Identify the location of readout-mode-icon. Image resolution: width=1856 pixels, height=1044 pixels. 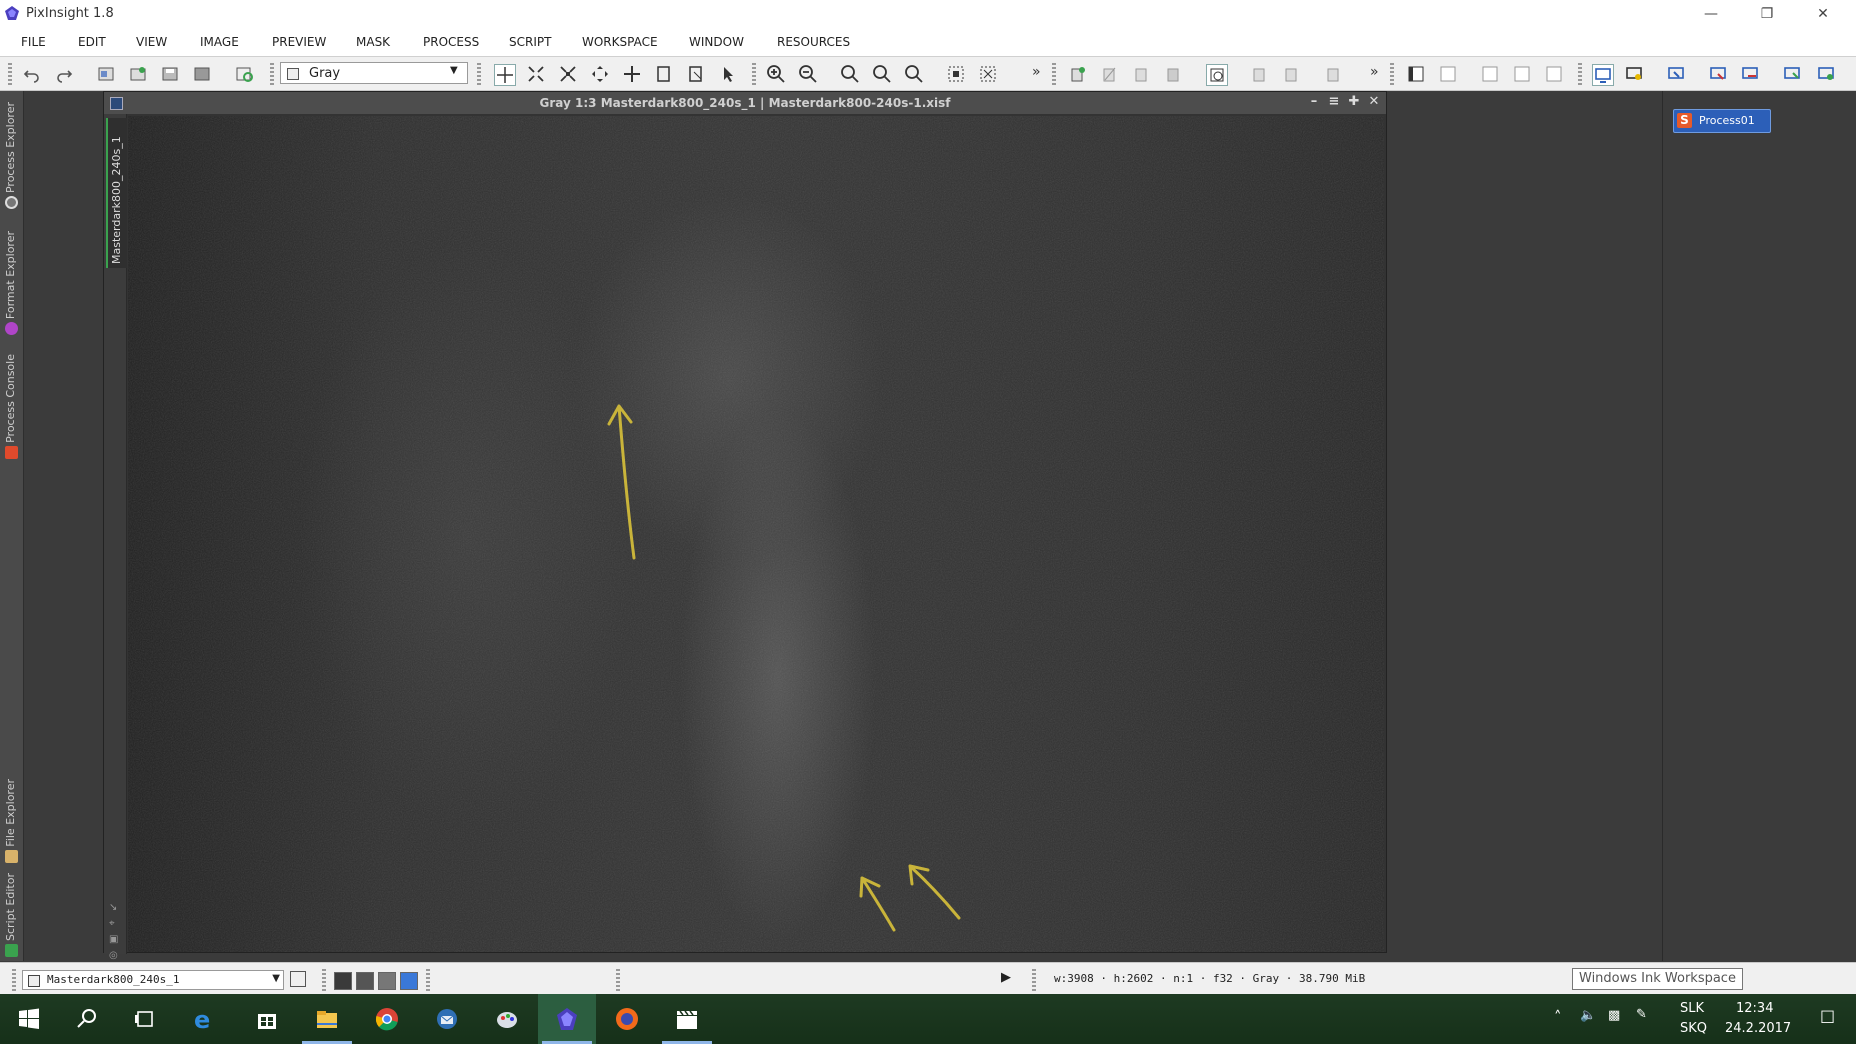
(505, 75).